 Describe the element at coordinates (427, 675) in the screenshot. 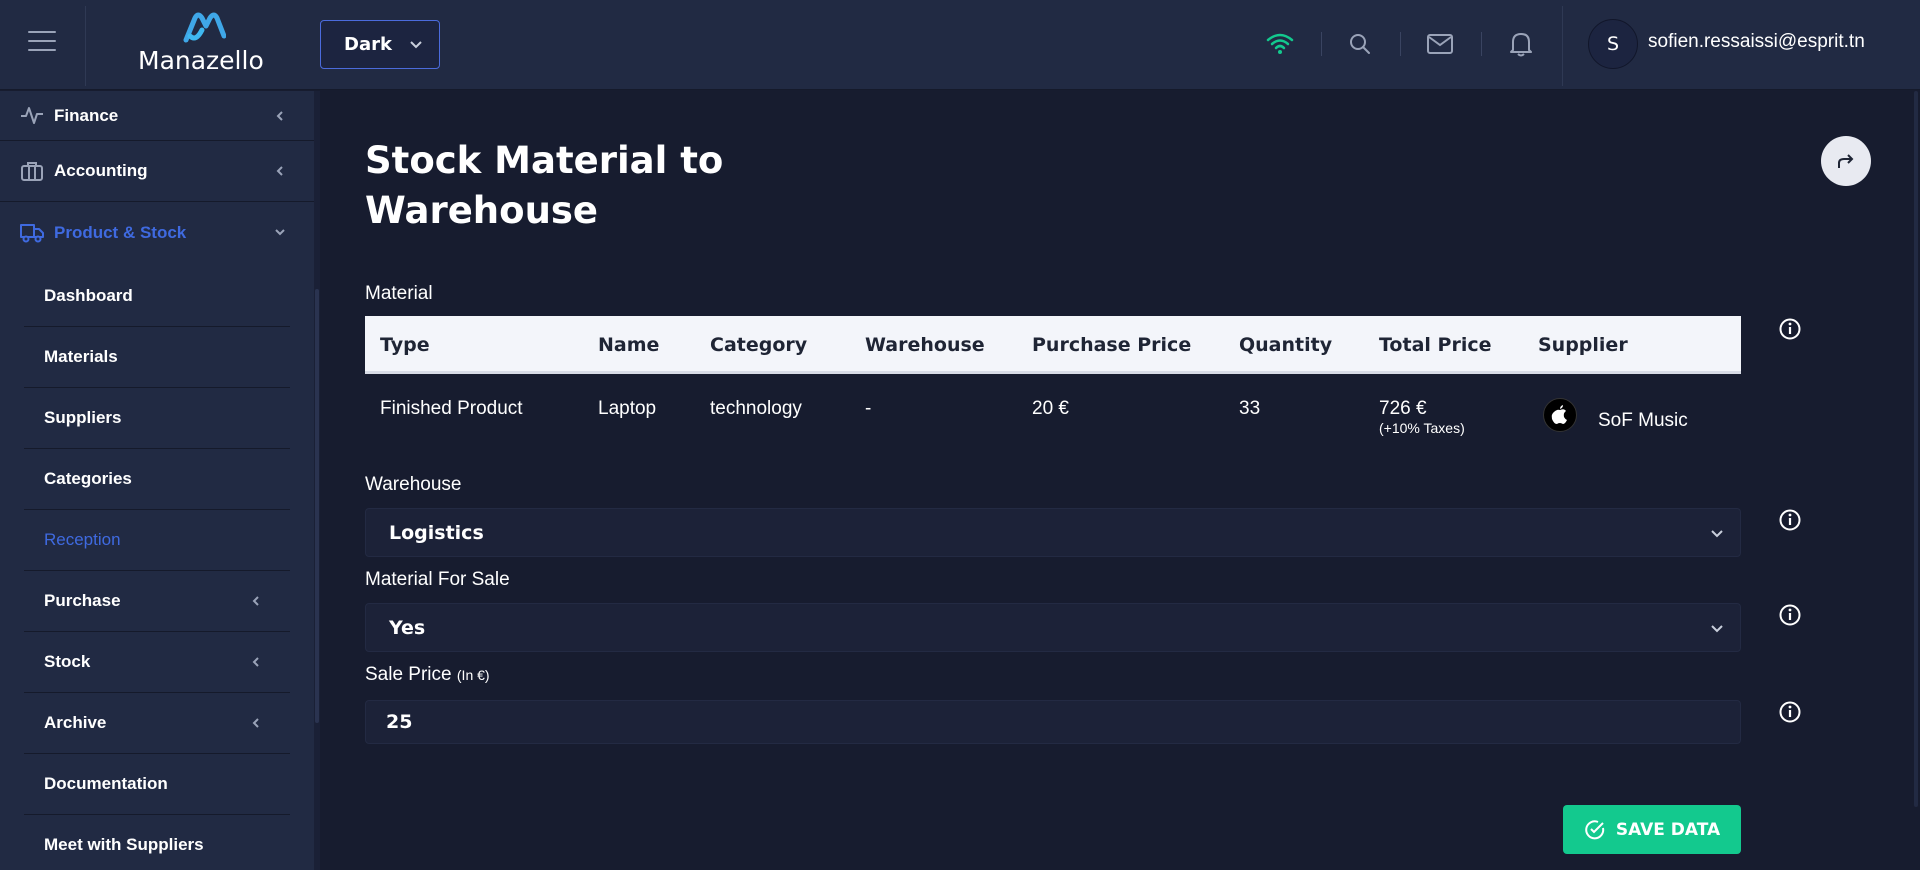

I see `sale-price-label: Sale Price (In €)` at that location.